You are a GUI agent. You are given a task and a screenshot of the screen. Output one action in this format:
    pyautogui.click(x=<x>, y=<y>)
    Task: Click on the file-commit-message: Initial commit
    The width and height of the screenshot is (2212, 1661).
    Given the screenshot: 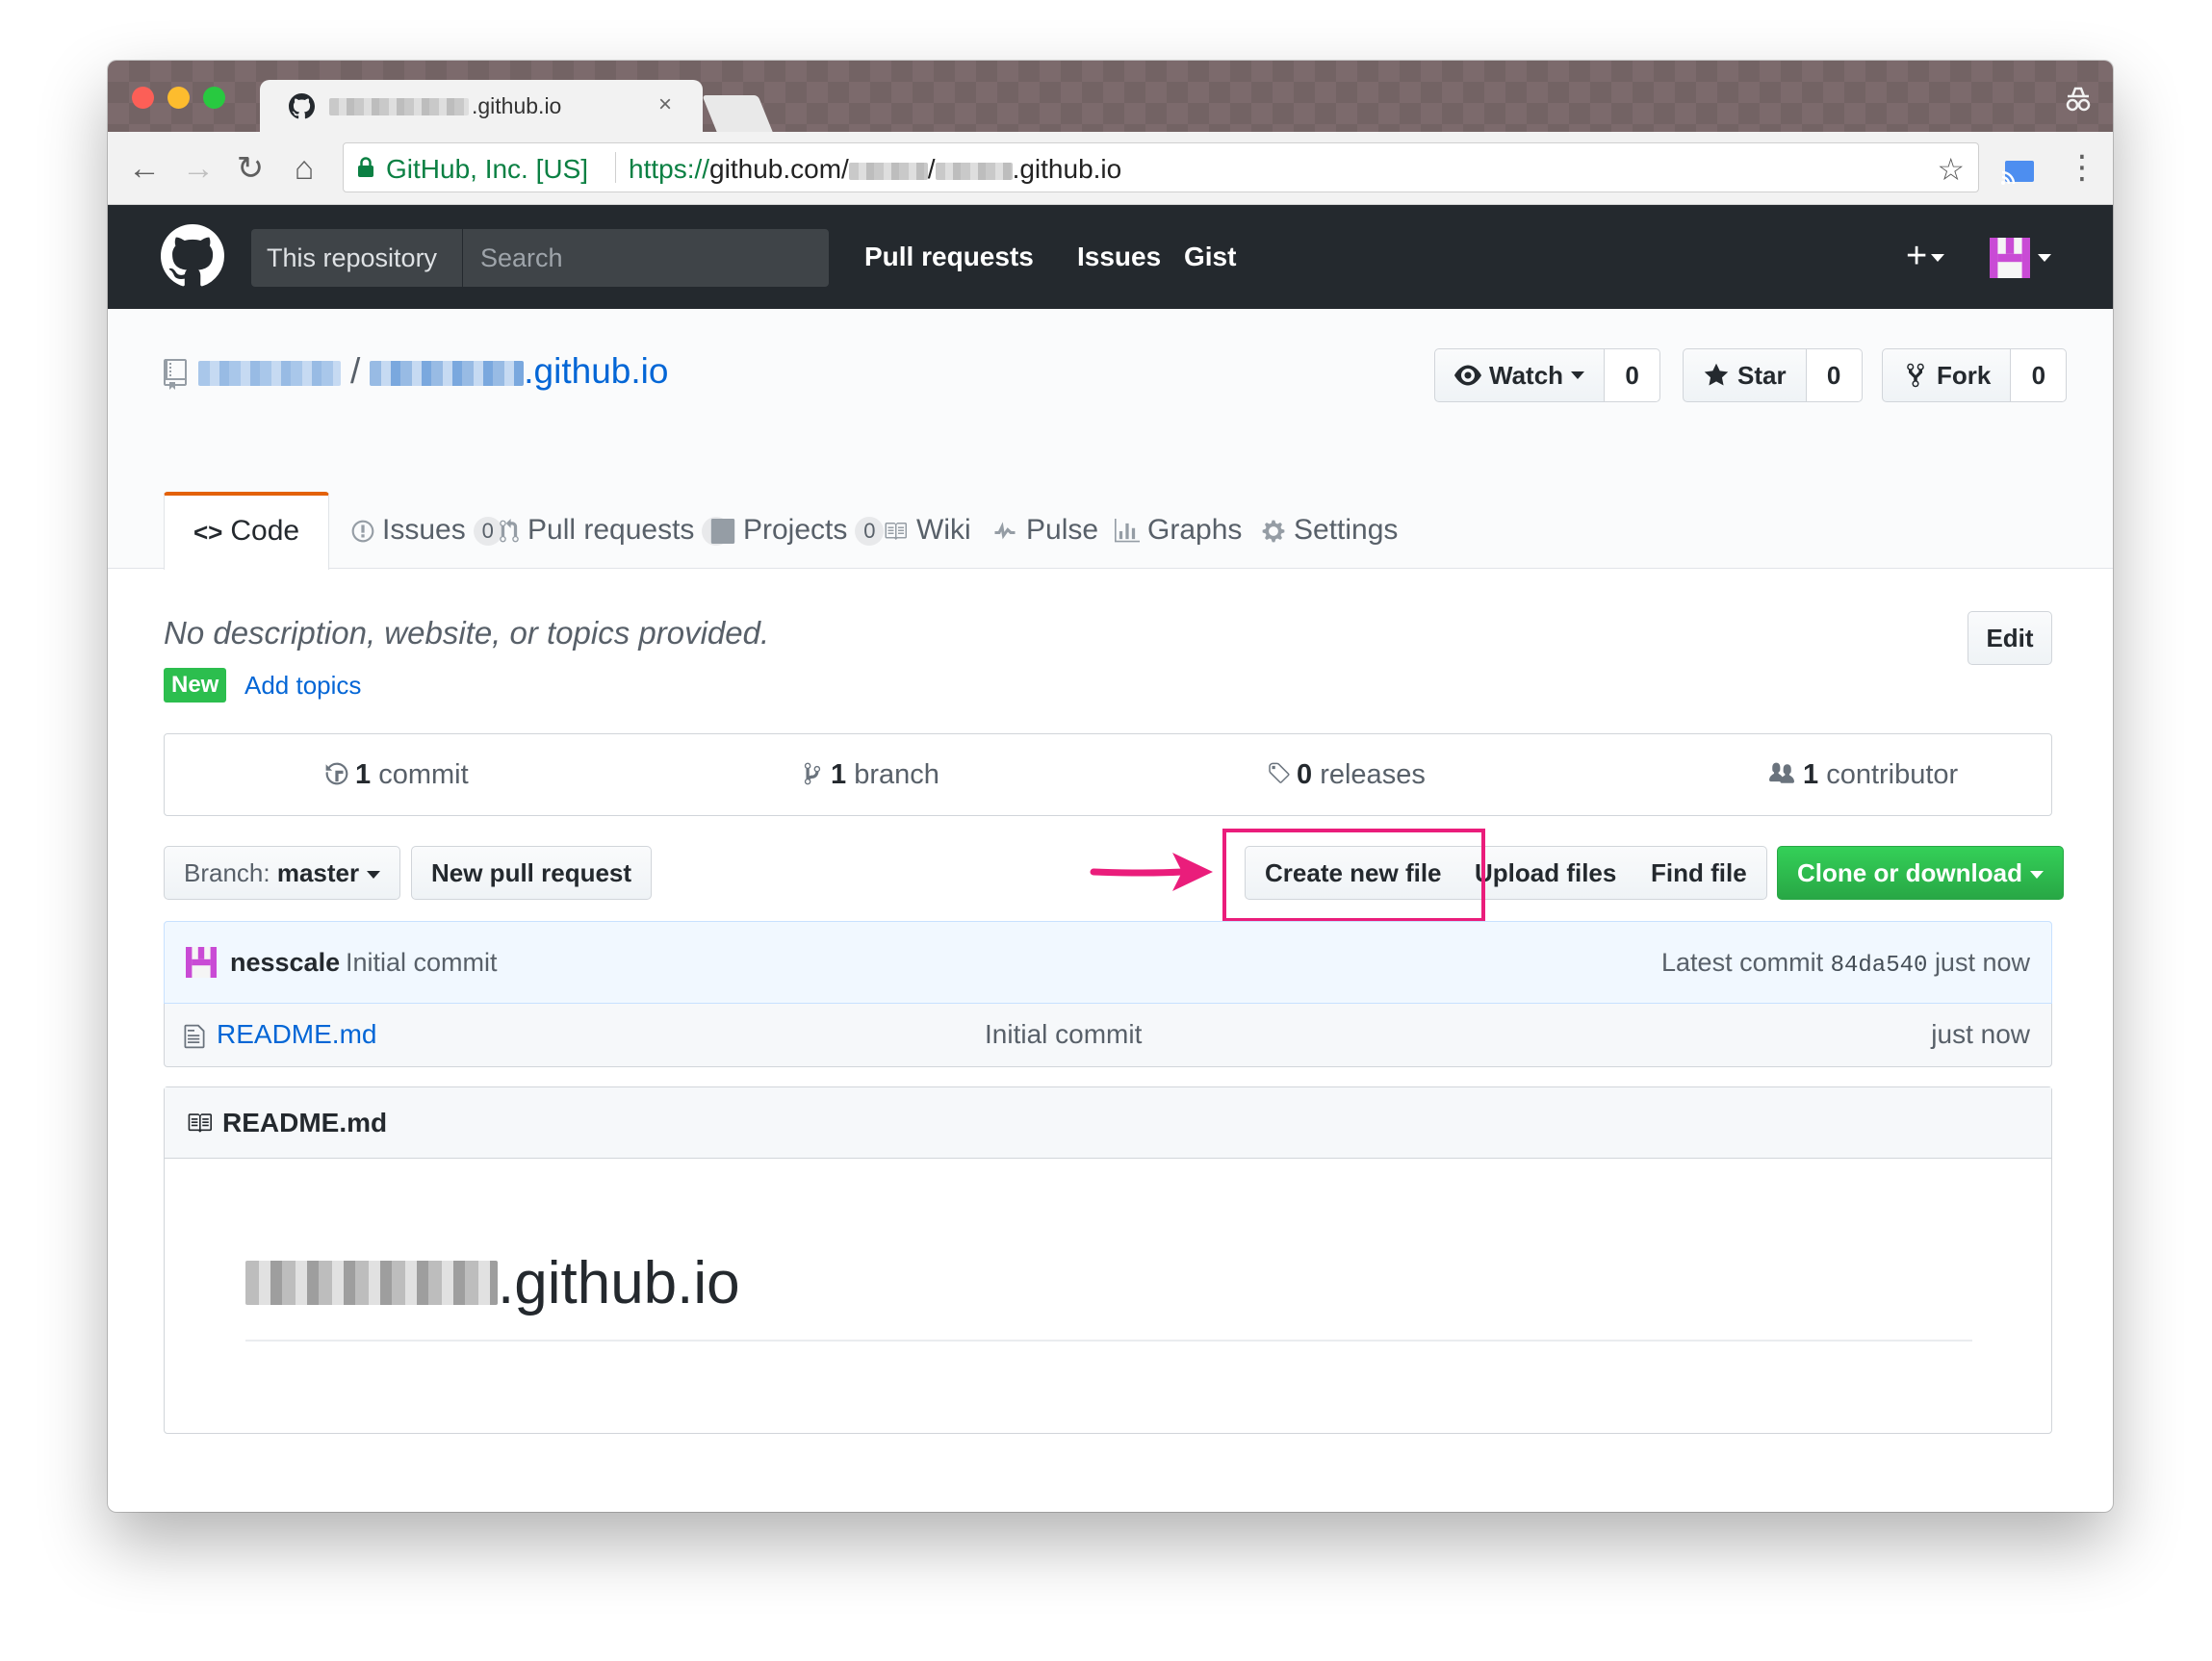 What is the action you would take?
    pyautogui.click(x=1063, y=1034)
    